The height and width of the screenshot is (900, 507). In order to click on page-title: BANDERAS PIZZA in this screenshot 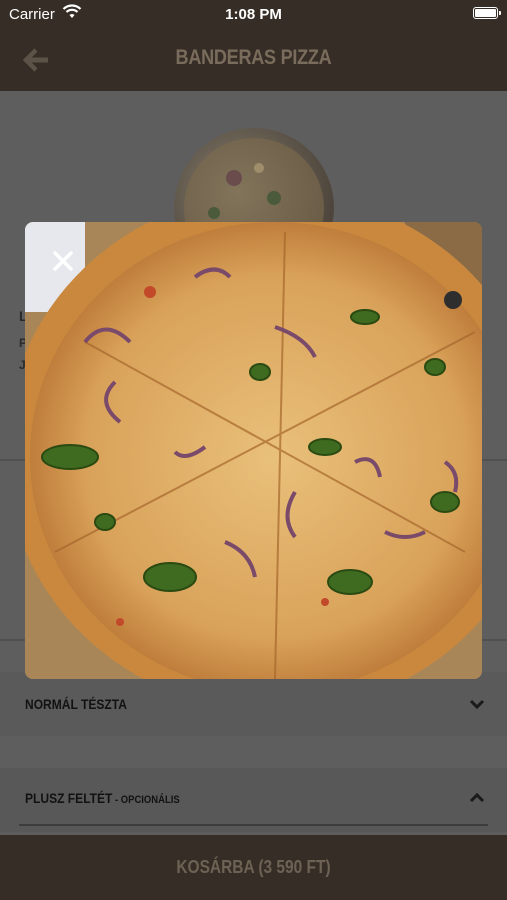, I will do `click(253, 57)`.